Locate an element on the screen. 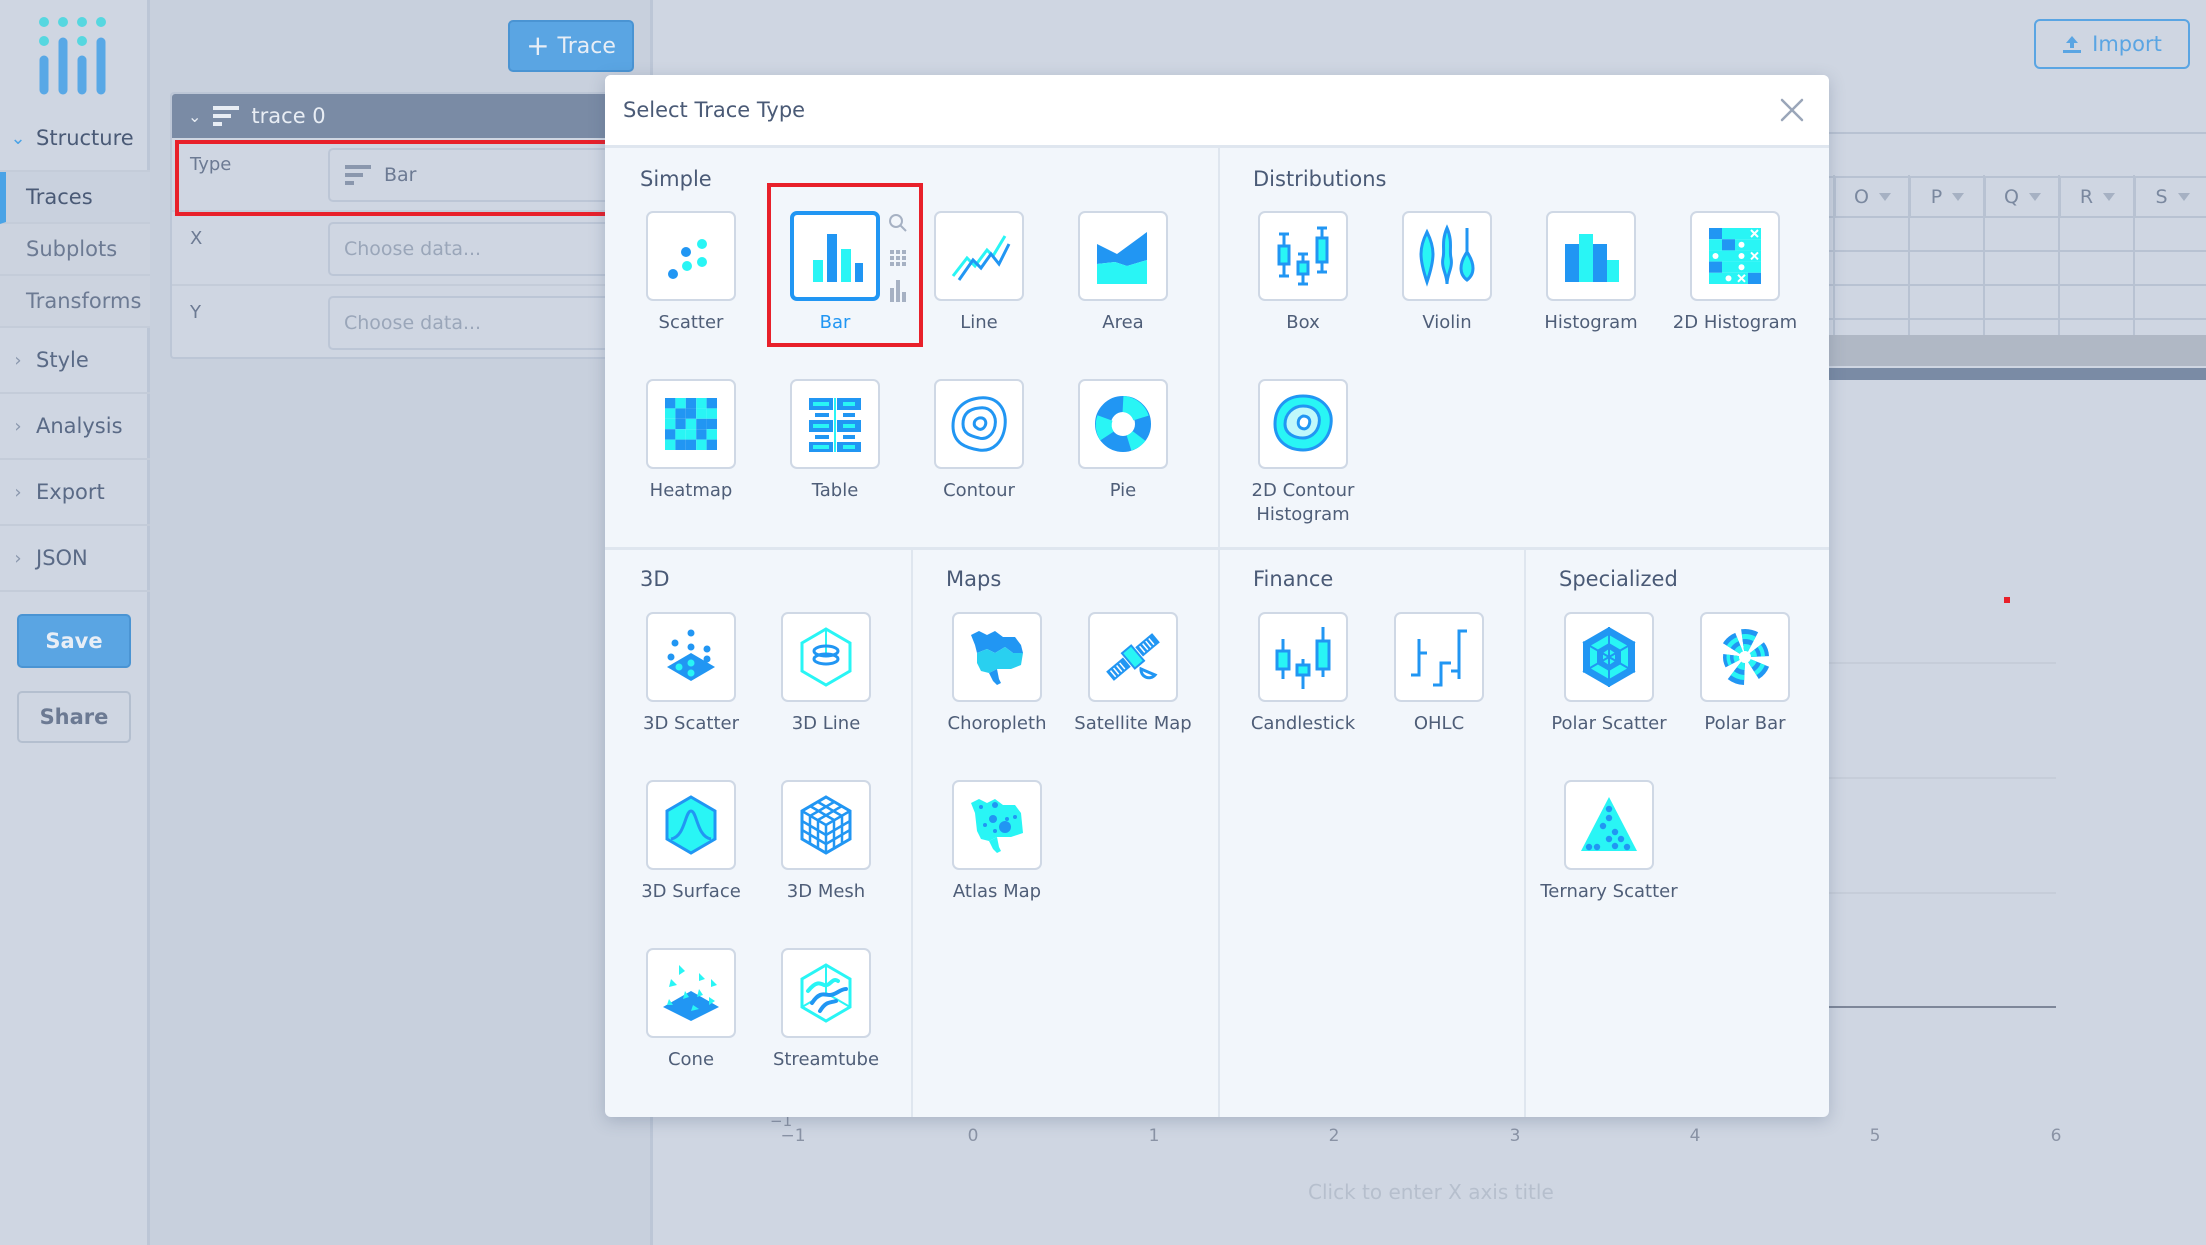  histogram-icon is located at coordinates (1592, 258).